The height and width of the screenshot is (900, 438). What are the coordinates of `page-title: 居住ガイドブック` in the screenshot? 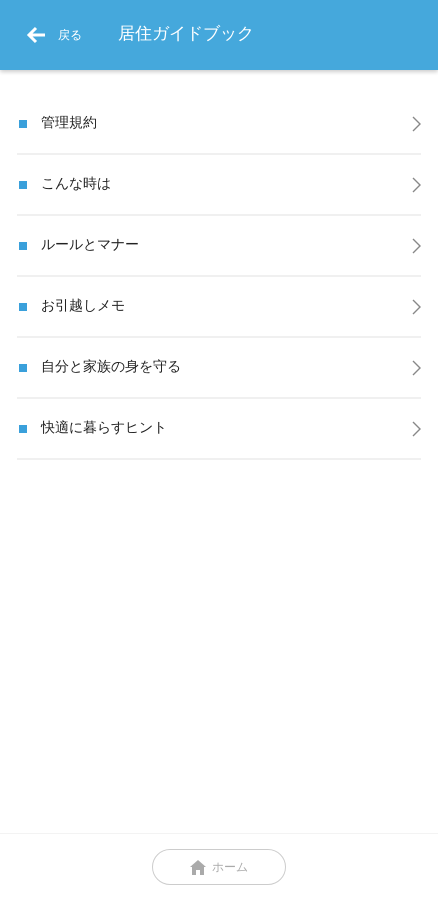 It's located at (186, 34).